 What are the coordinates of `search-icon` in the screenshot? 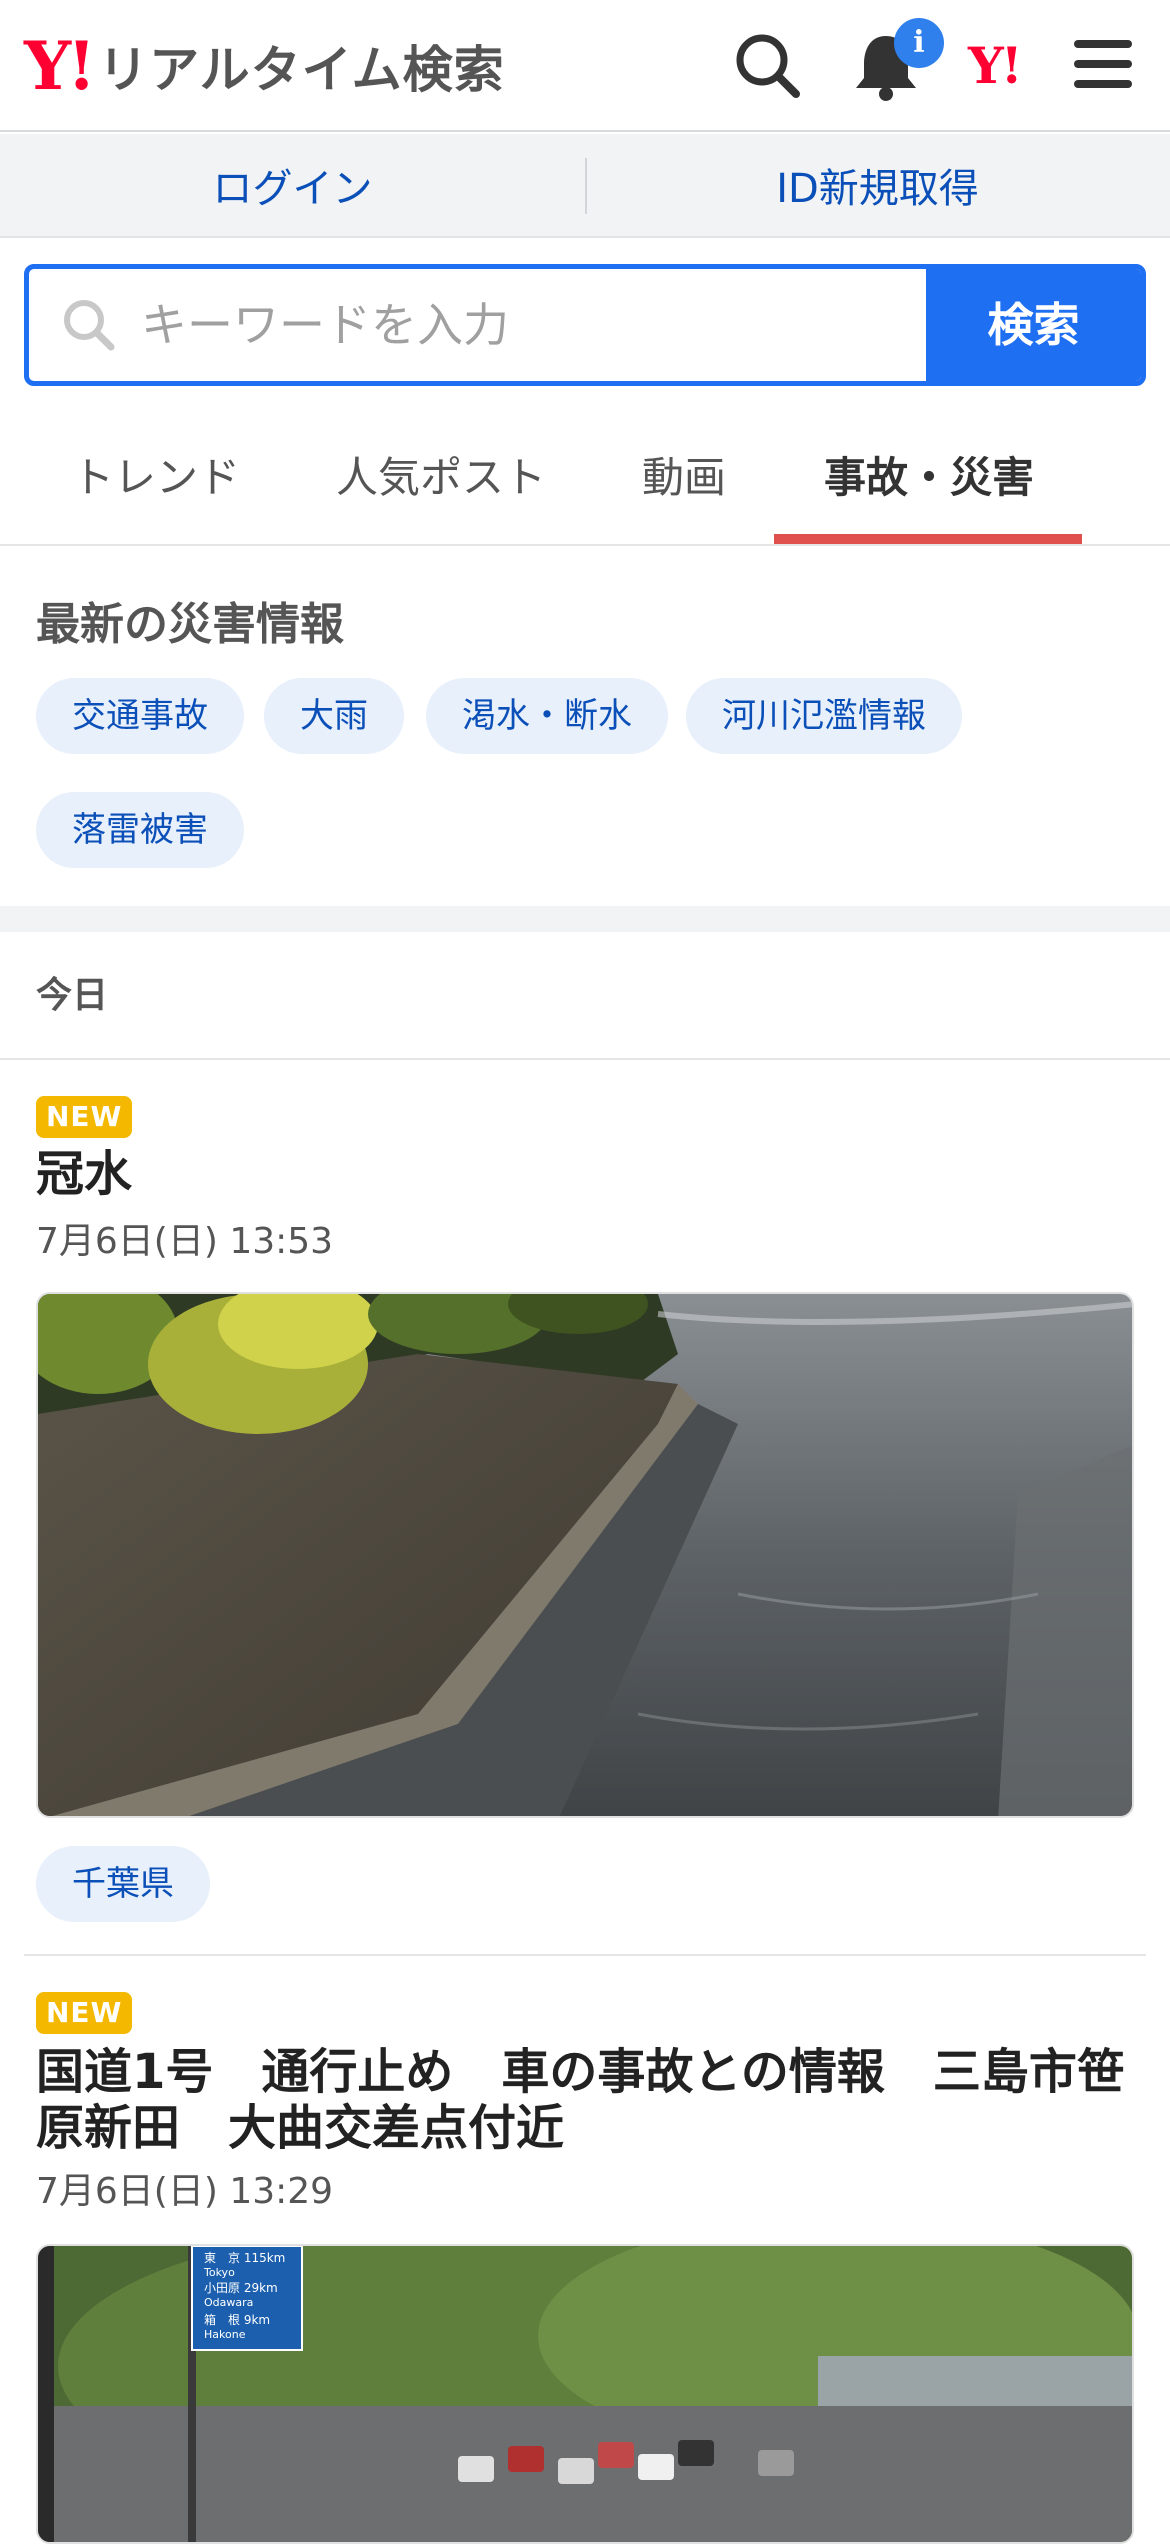 It's located at (768, 66).